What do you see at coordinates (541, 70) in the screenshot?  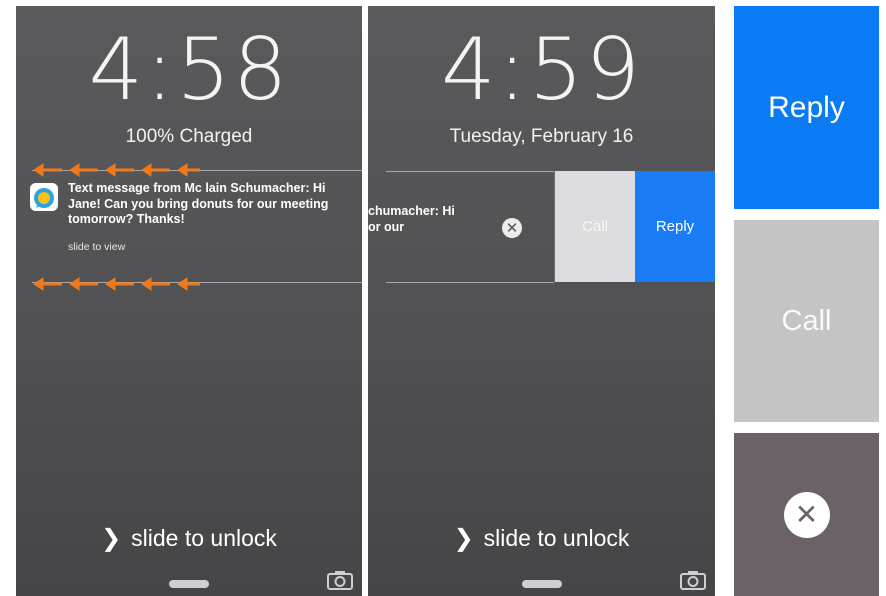 I see `lock-clock: 4:59` at bounding box center [541, 70].